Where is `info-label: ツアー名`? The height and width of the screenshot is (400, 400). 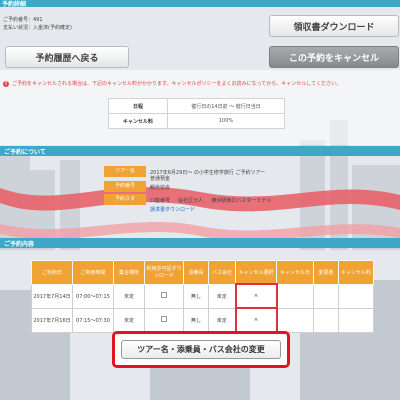
info-label: ツアー名 is located at coordinates (125, 171).